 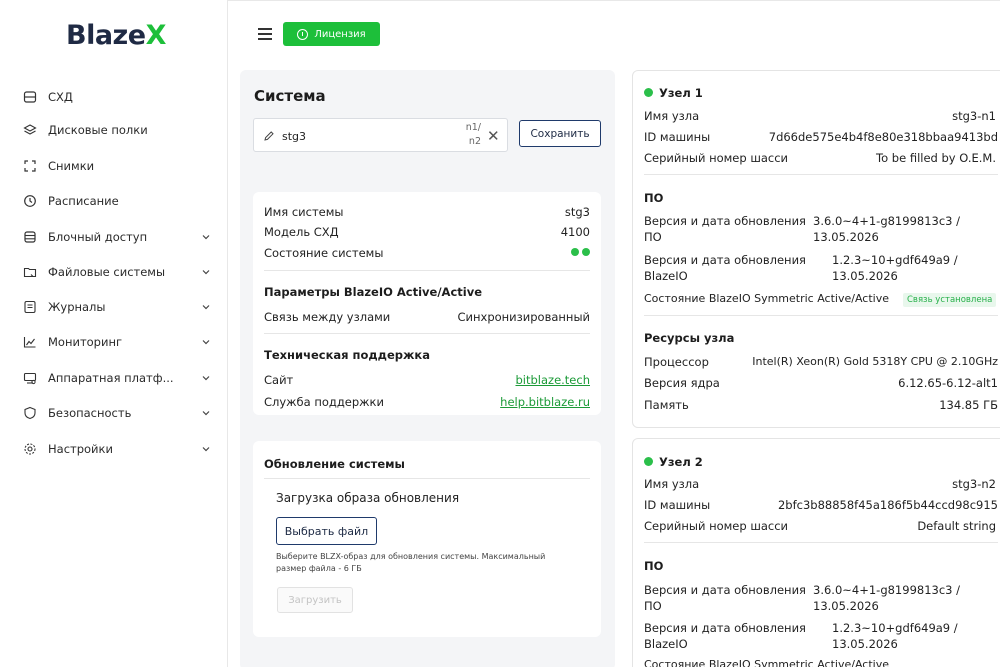 I want to click on node1-resources-title: Ресурсы узла, so click(x=689, y=338).